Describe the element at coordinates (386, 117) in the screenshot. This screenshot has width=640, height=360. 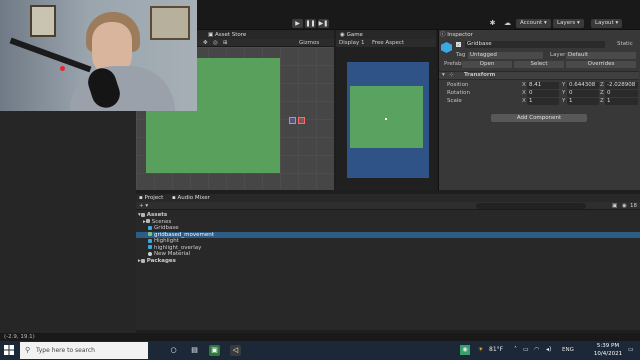
I see `game-grid-plane` at that location.